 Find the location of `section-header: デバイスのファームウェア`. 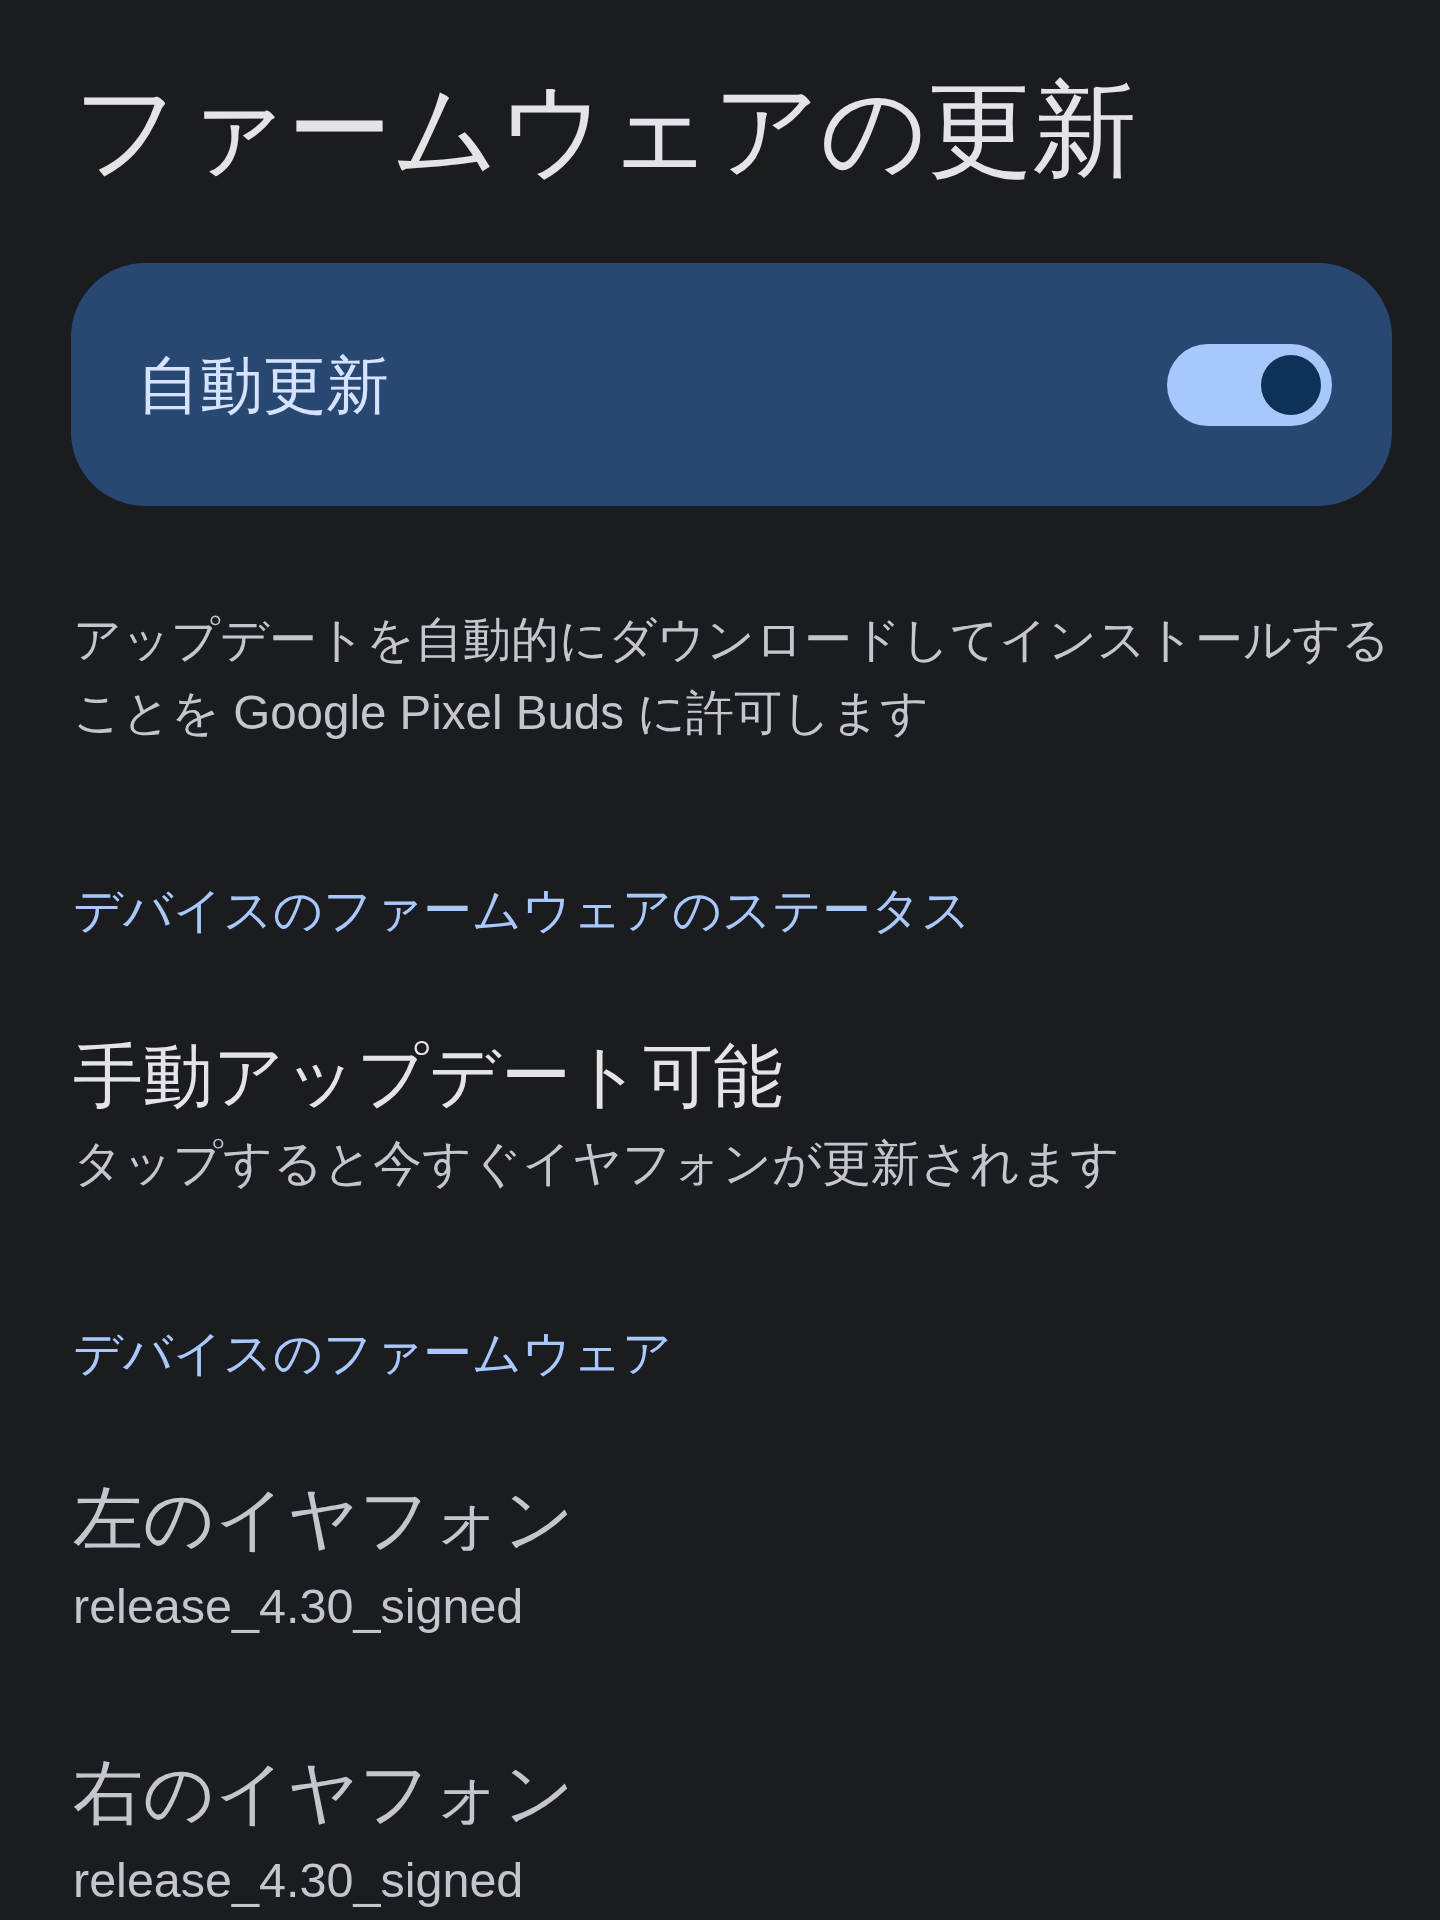

section-header: デバイスのファームウェア is located at coordinates (372, 1353).